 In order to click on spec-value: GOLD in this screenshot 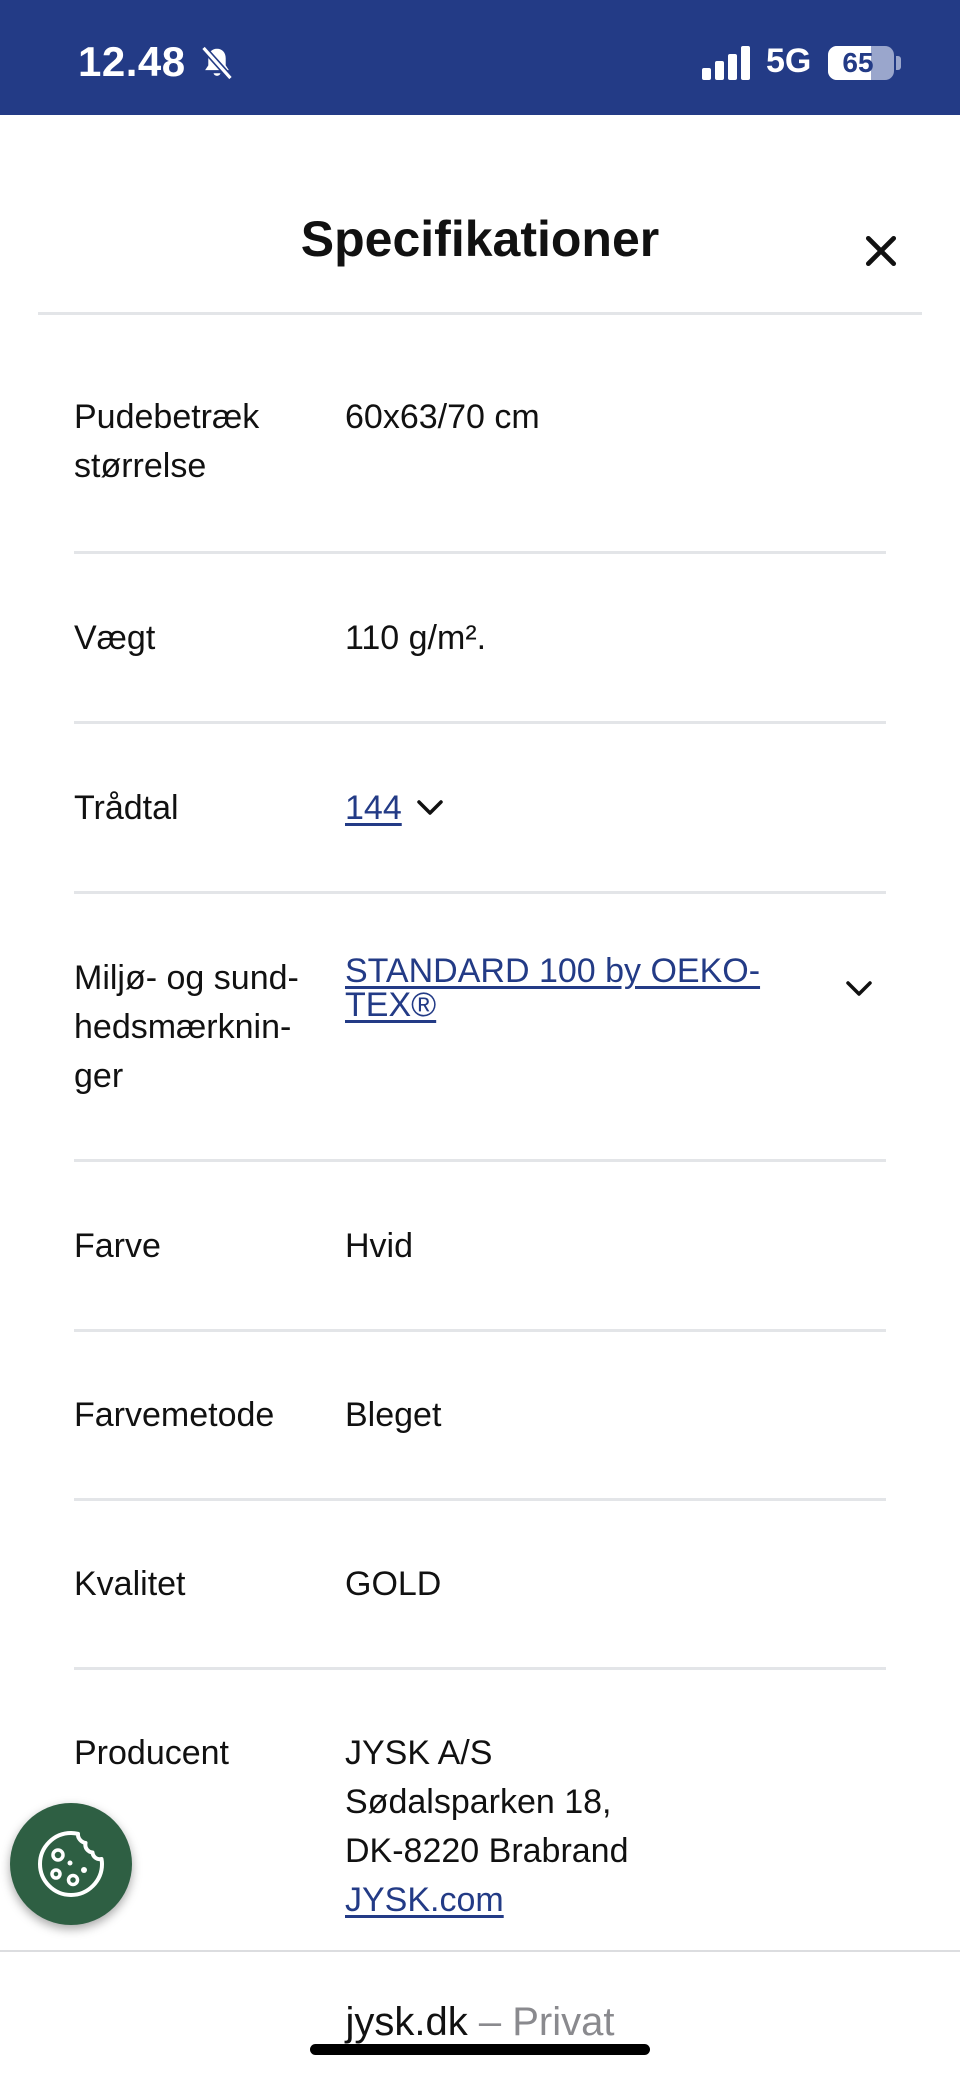, I will do `click(393, 1584)`.